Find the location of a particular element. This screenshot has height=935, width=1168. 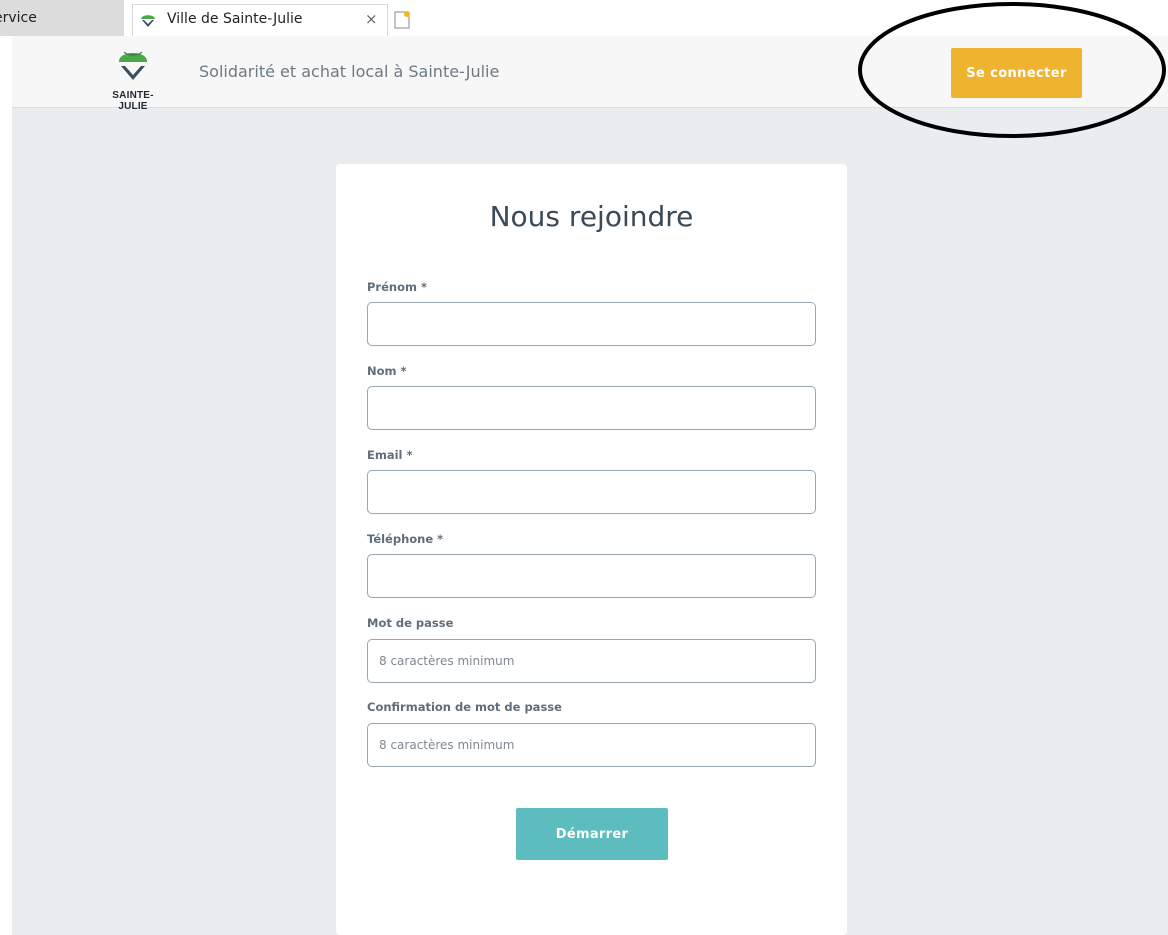

browser-tab-previous: ervice is located at coordinates (62, 18).